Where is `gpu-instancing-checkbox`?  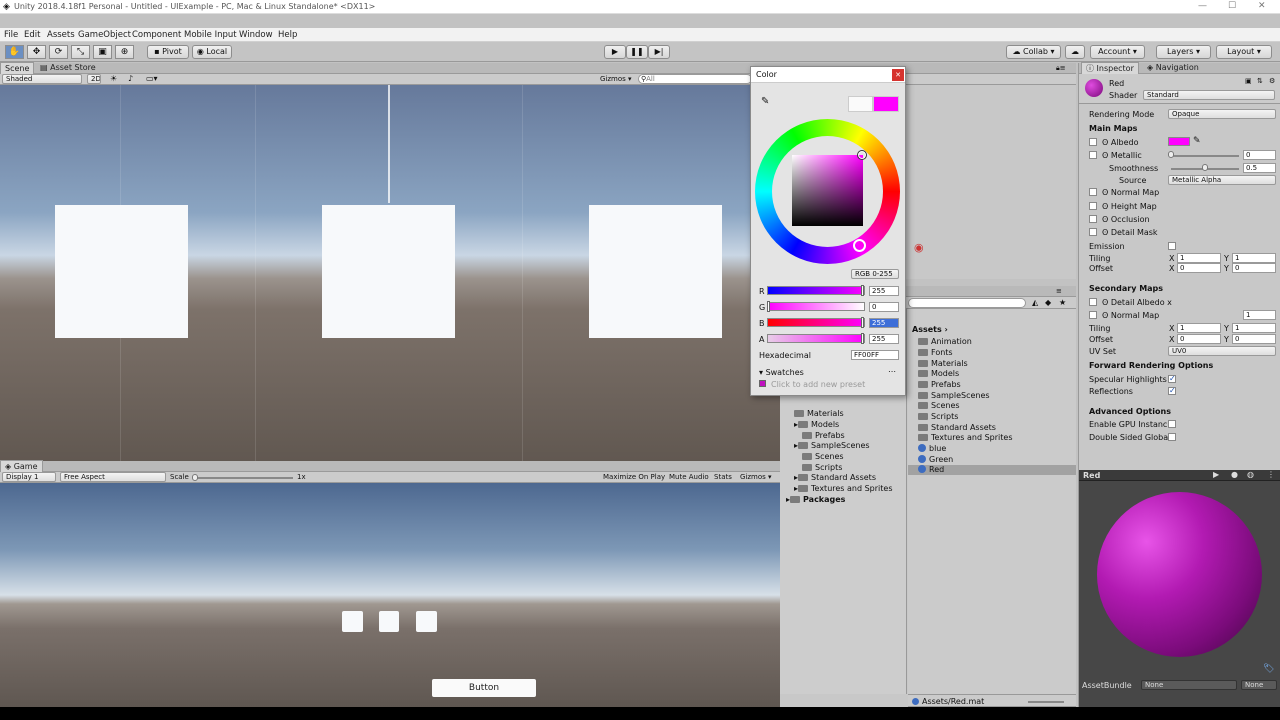
gpu-instancing-checkbox is located at coordinates (1172, 424).